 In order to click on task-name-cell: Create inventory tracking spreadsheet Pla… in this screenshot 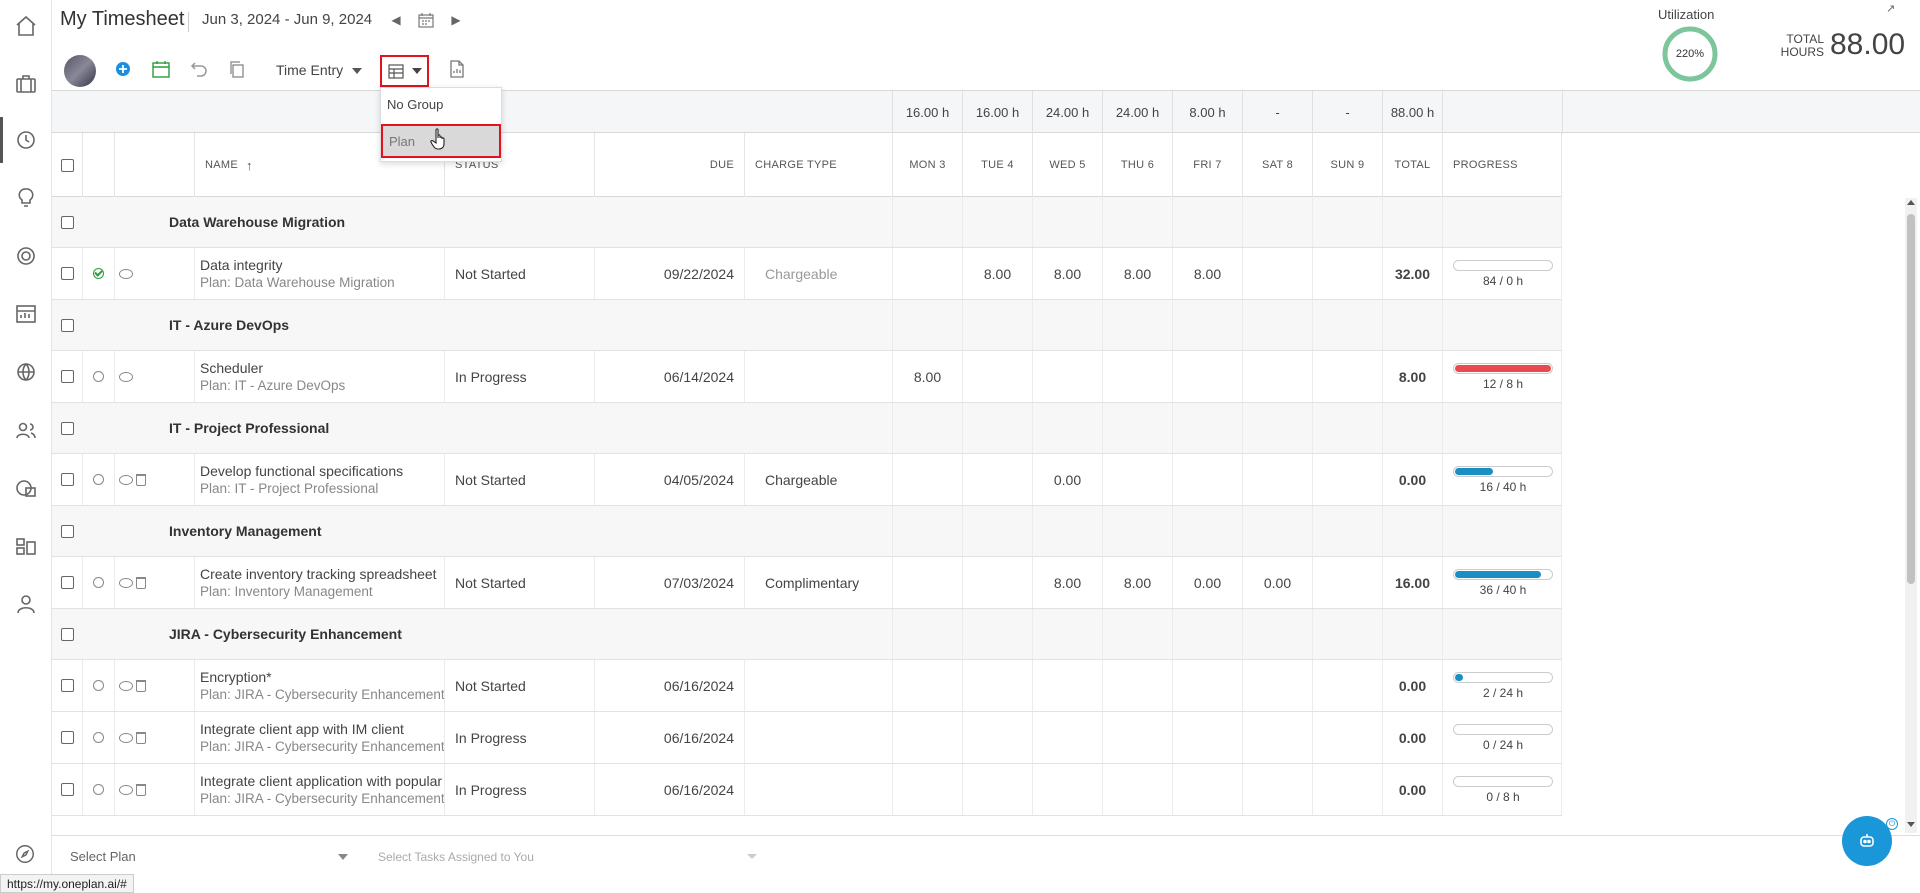, I will do `click(319, 582)`.